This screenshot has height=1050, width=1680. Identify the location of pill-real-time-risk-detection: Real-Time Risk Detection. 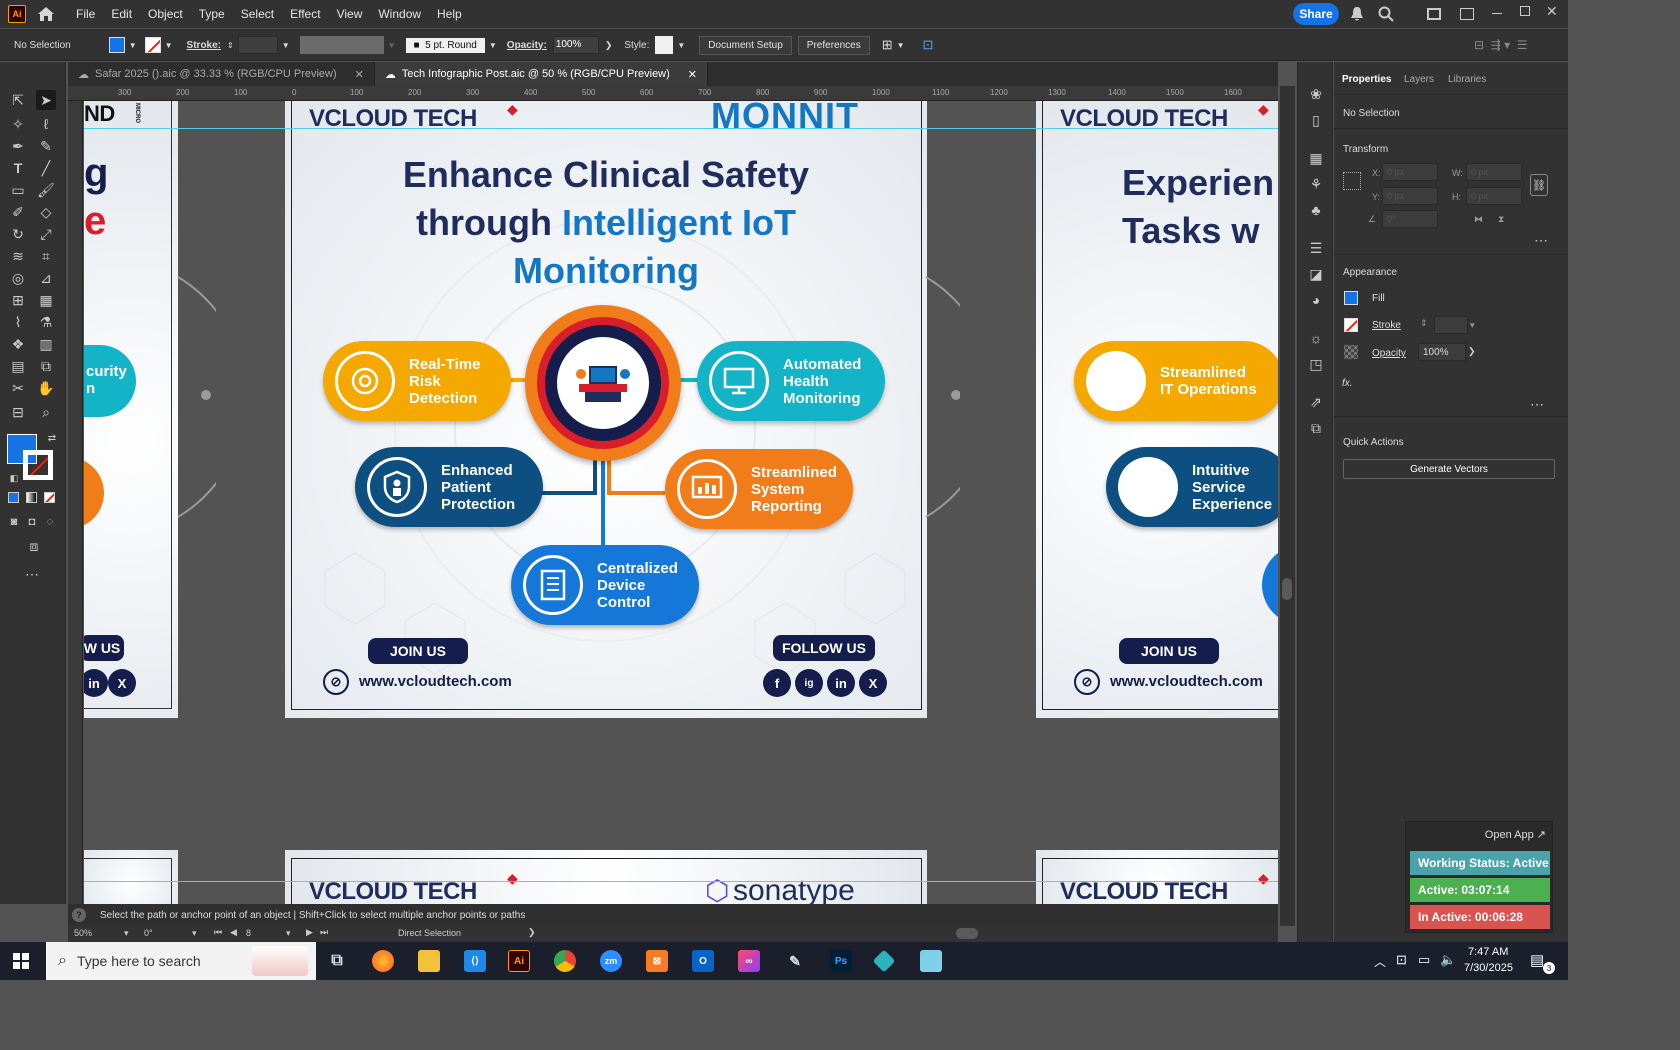
(417, 381).